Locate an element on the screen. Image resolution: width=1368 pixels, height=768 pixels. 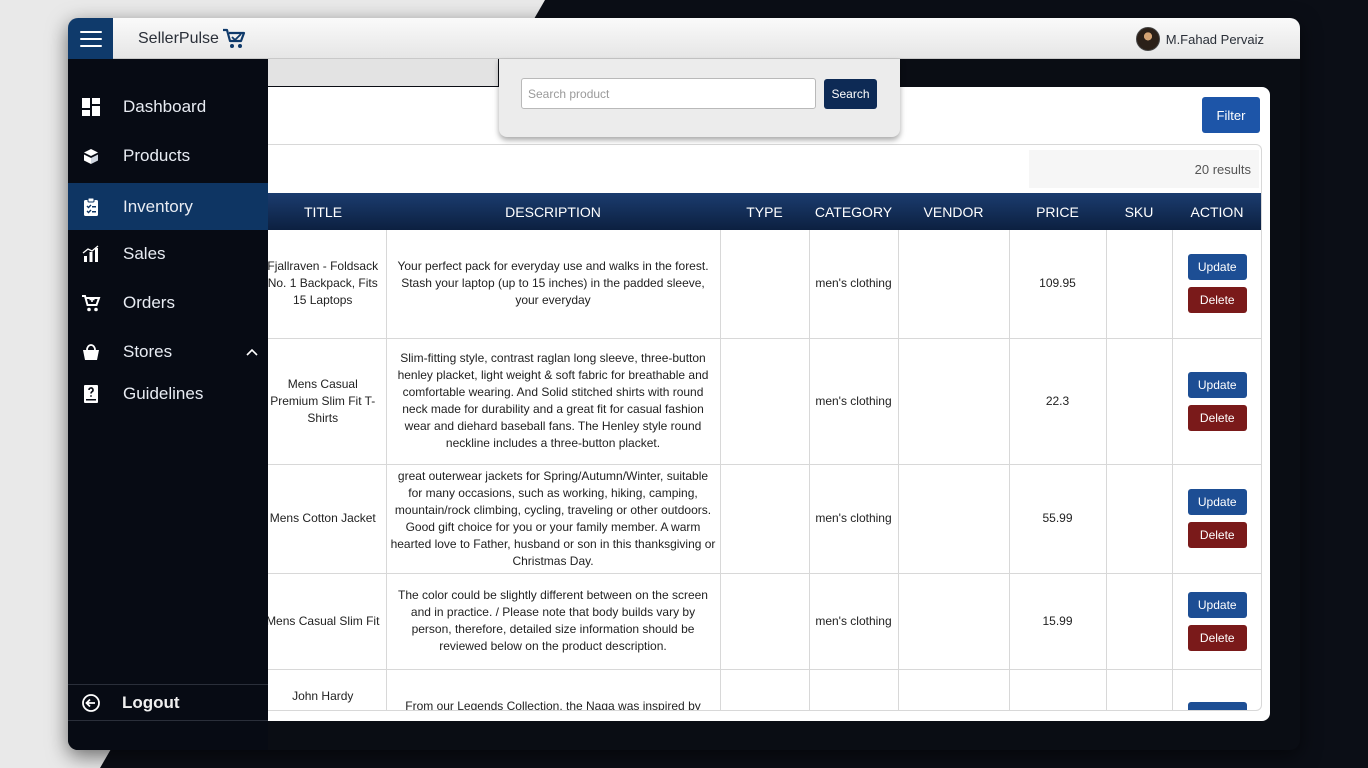
logout-button: Logout is located at coordinates (168, 702).